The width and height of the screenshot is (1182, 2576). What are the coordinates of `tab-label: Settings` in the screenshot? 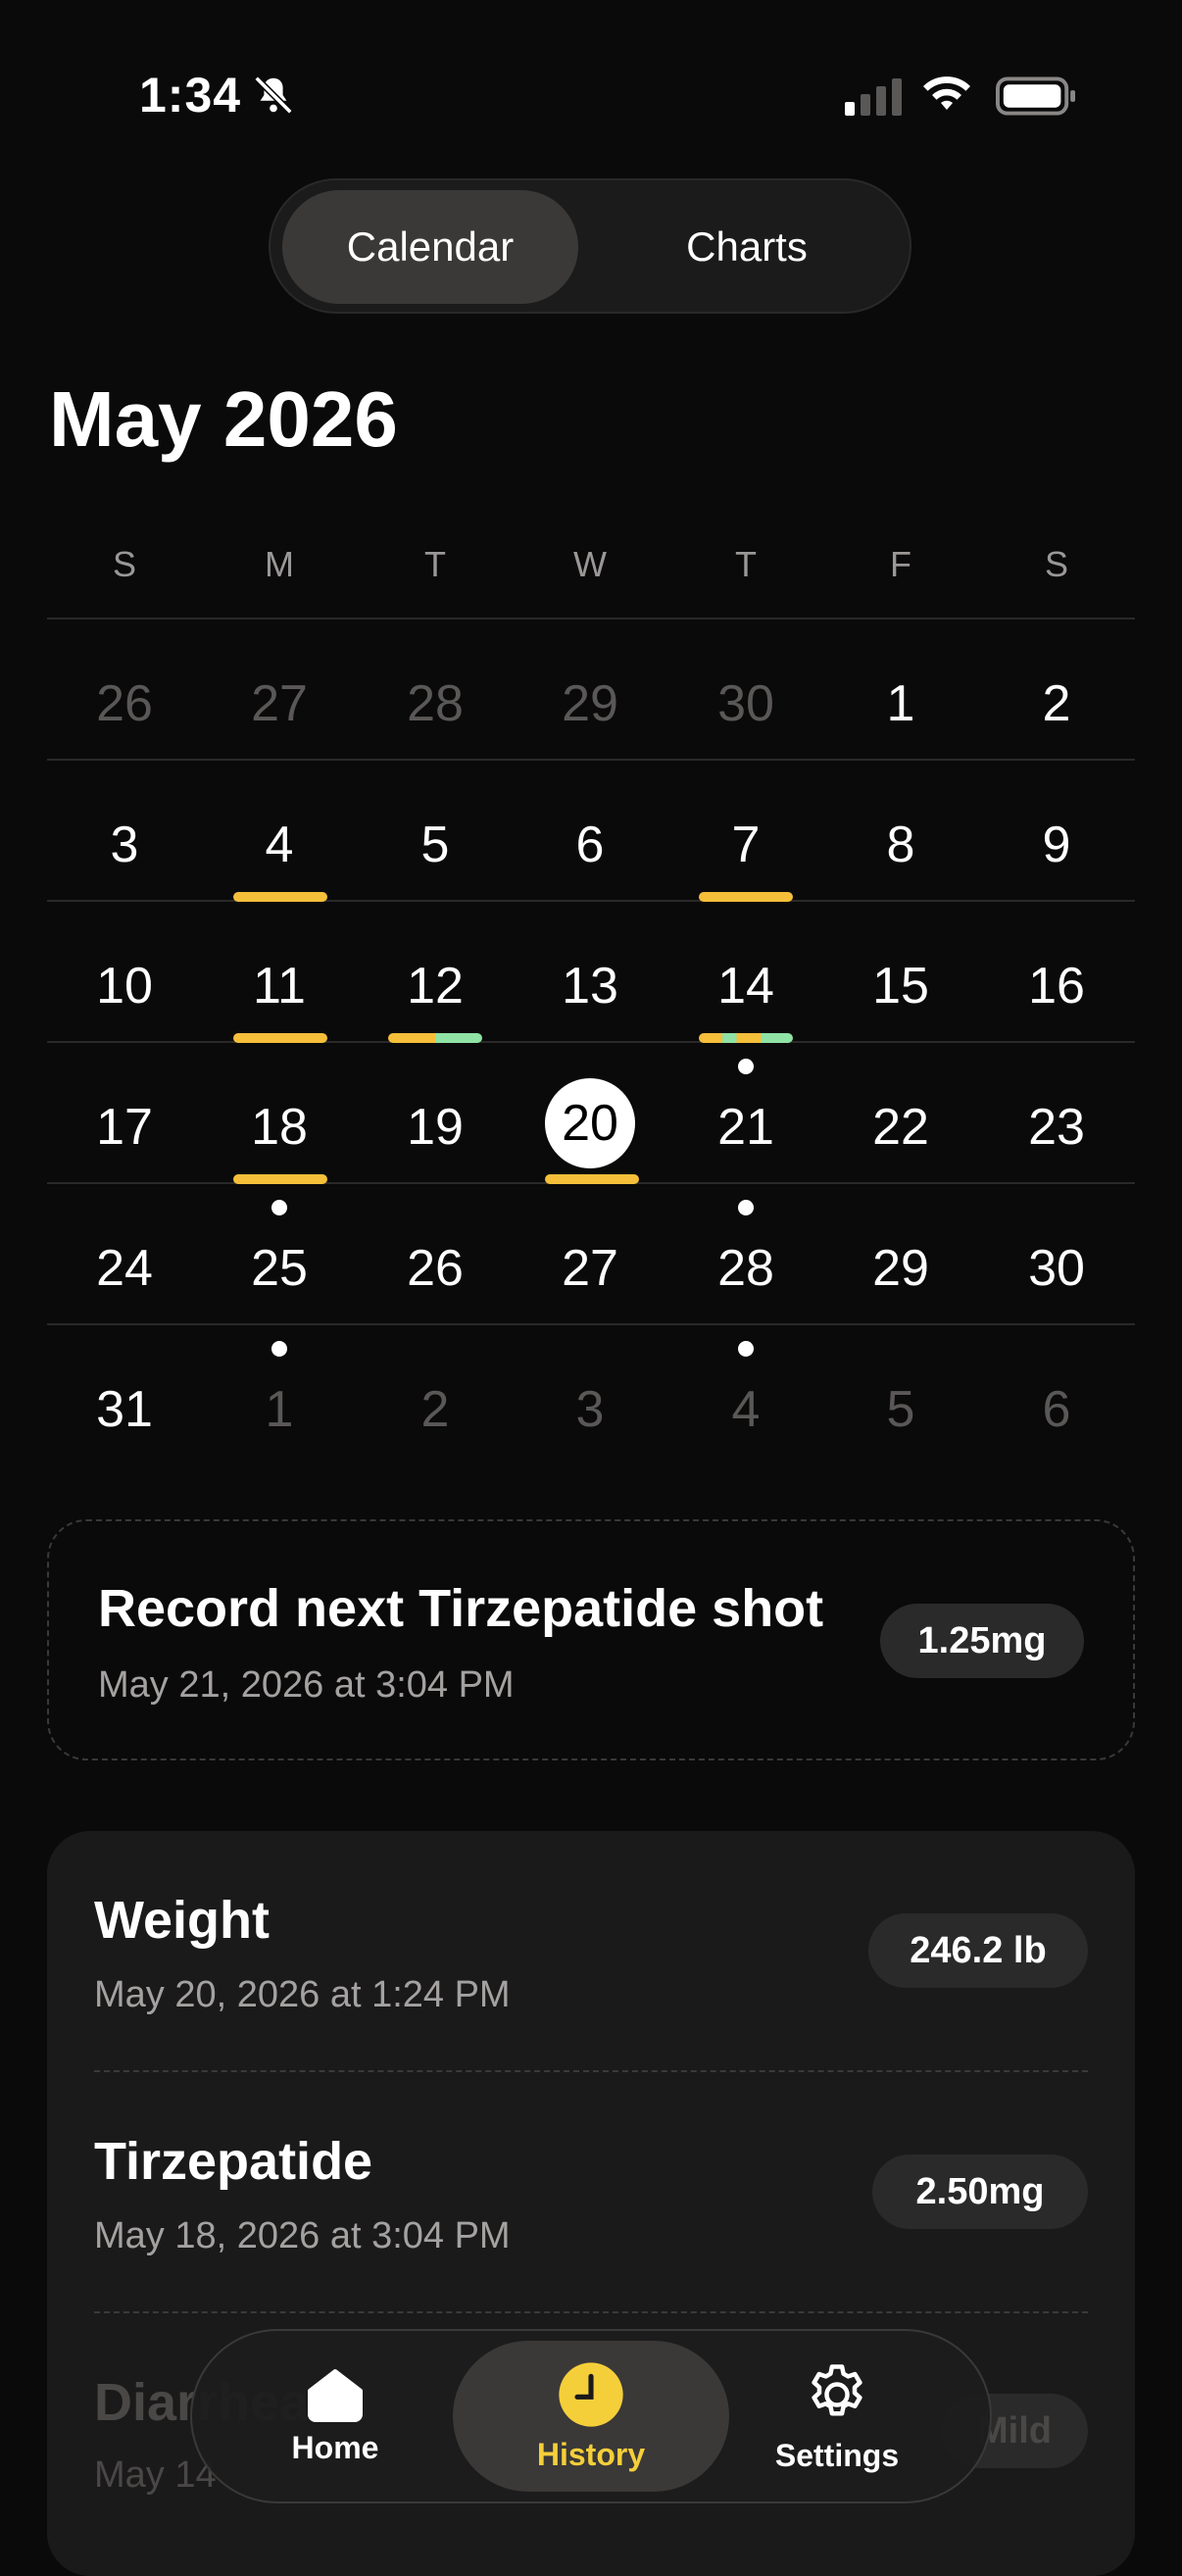 It's located at (837, 2455).